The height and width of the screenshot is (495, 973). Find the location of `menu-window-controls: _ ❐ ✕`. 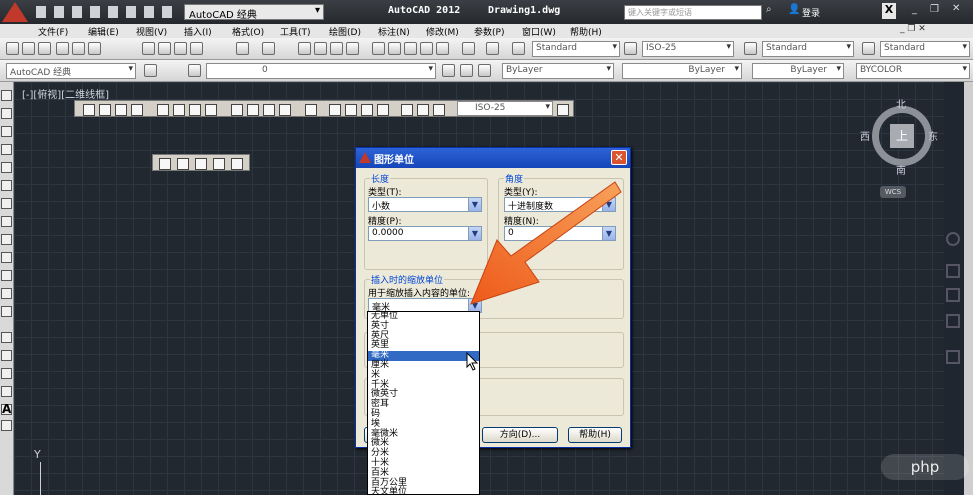

menu-window-controls: _ ❐ ✕ is located at coordinates (913, 29).